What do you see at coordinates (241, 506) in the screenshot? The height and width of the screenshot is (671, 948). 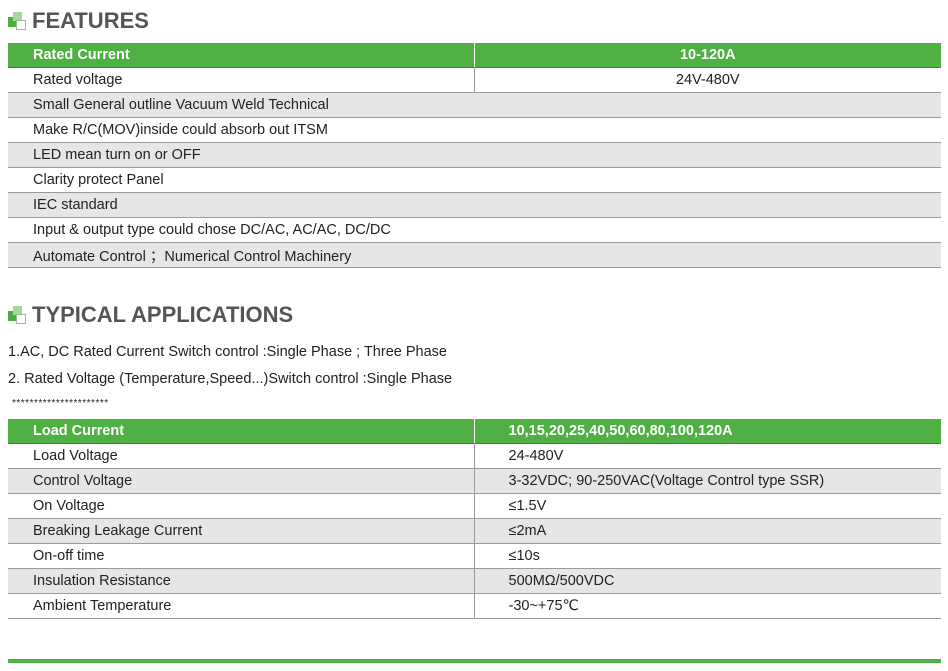 I see `spec-label: On Voltage` at bounding box center [241, 506].